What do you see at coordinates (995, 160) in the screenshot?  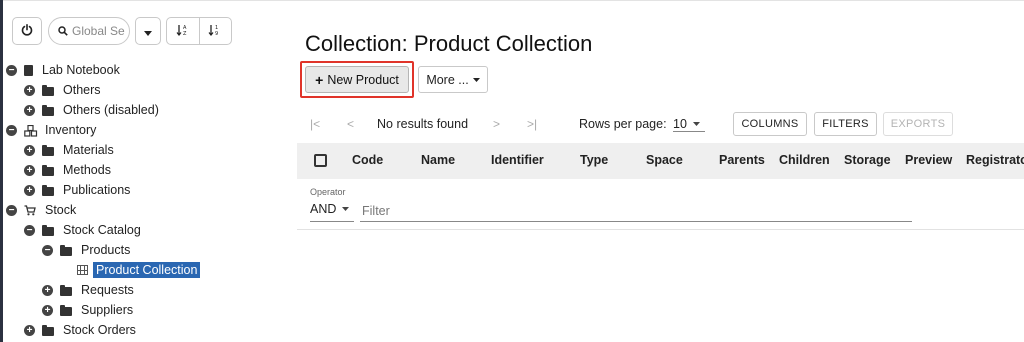 I see `column-header-registrator: Registrator` at bounding box center [995, 160].